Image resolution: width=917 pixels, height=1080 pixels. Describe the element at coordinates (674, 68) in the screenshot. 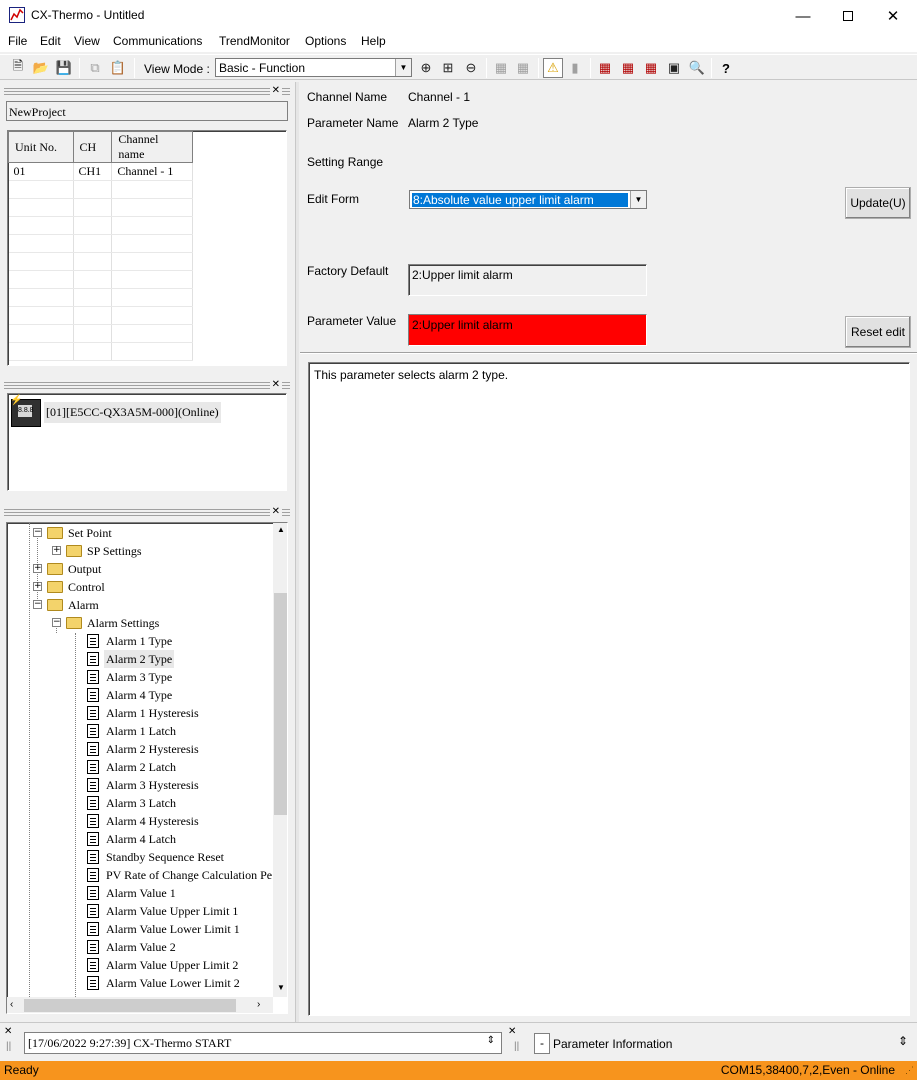

I see `monitor-icon: ▣` at that location.